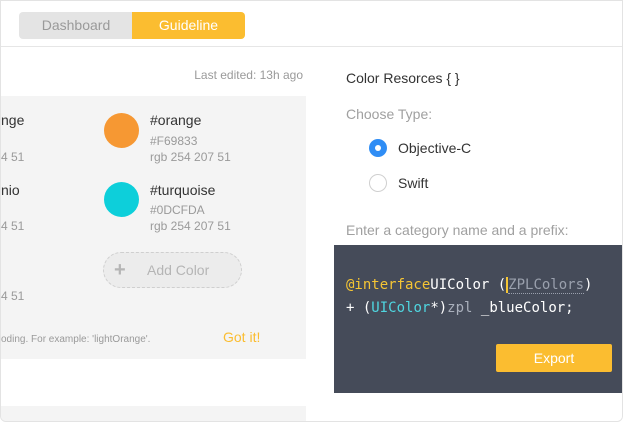  I want to click on code-method: _blueColor;, so click(523, 308).